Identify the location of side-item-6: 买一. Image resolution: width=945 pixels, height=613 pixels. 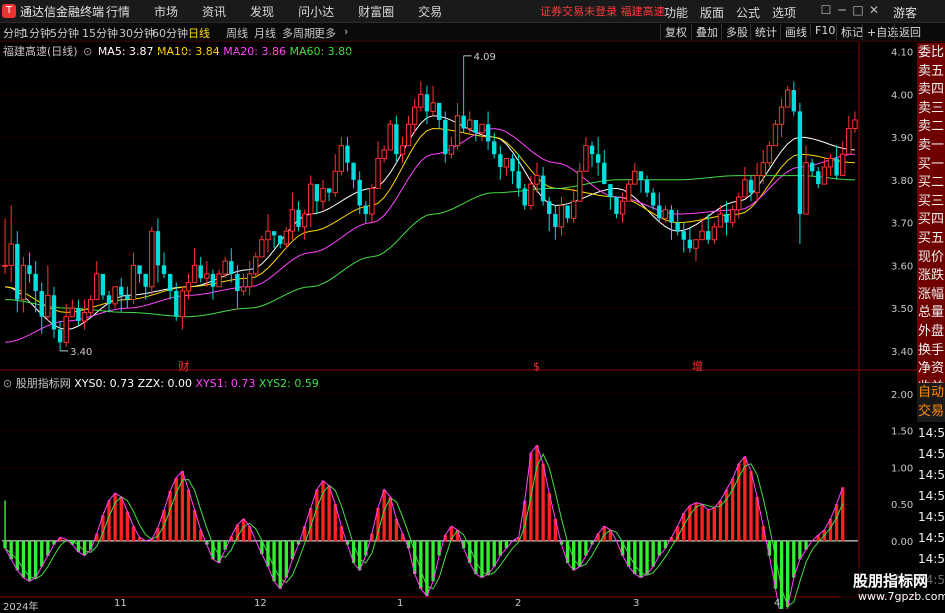
(931, 164).